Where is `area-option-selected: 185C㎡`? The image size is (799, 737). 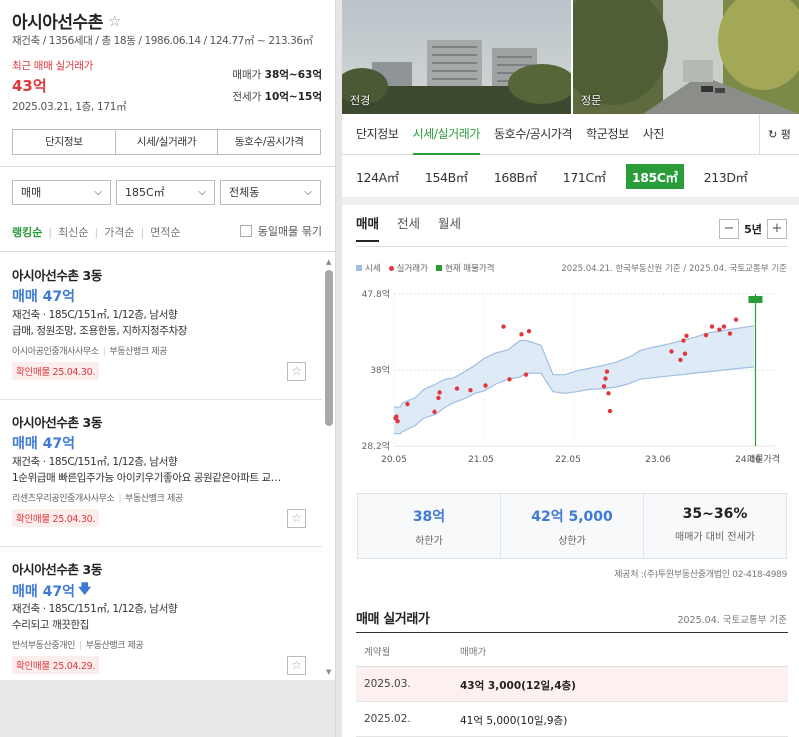 area-option-selected: 185C㎡ is located at coordinates (654, 176).